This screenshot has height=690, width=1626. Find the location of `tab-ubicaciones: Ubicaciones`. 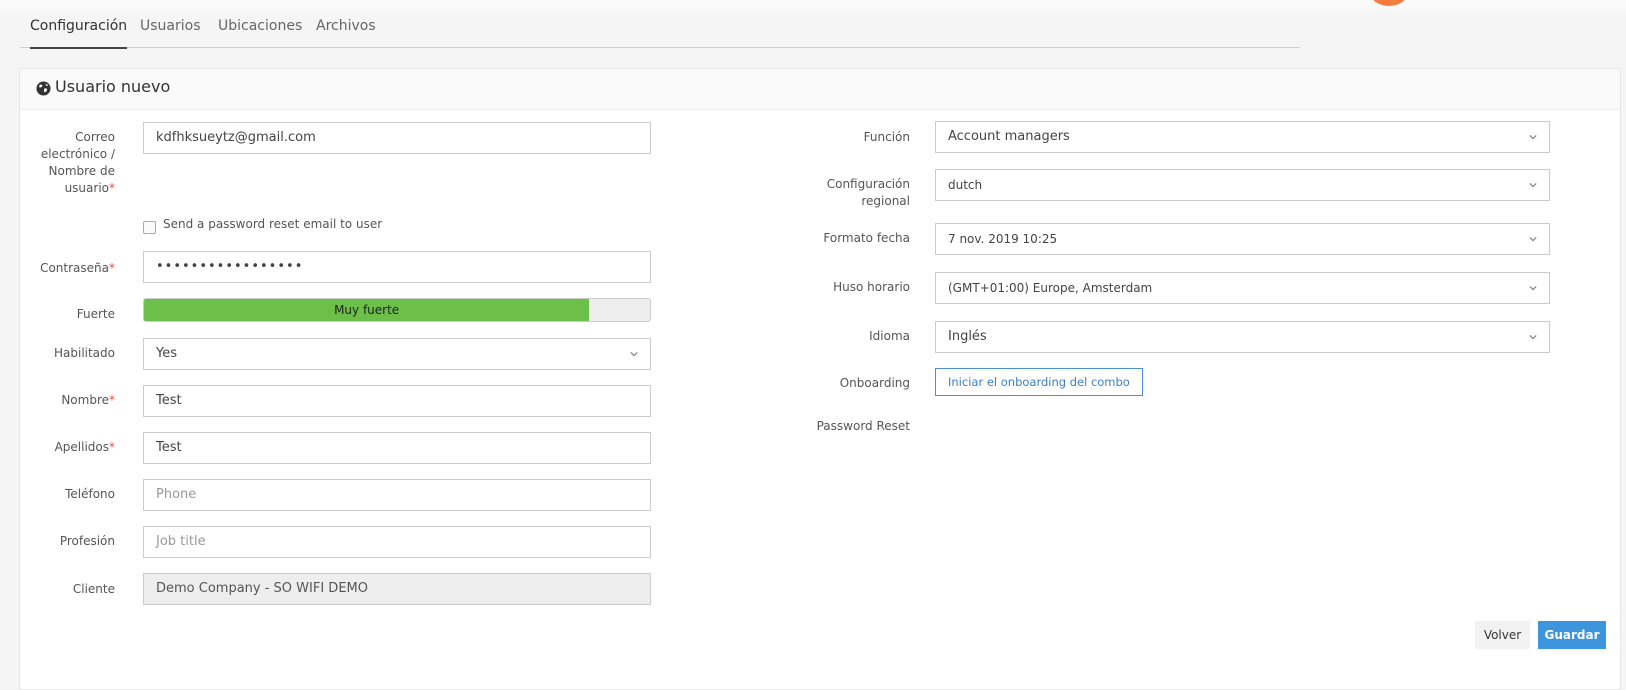

tab-ubicaciones: Ubicaciones is located at coordinates (260, 29).